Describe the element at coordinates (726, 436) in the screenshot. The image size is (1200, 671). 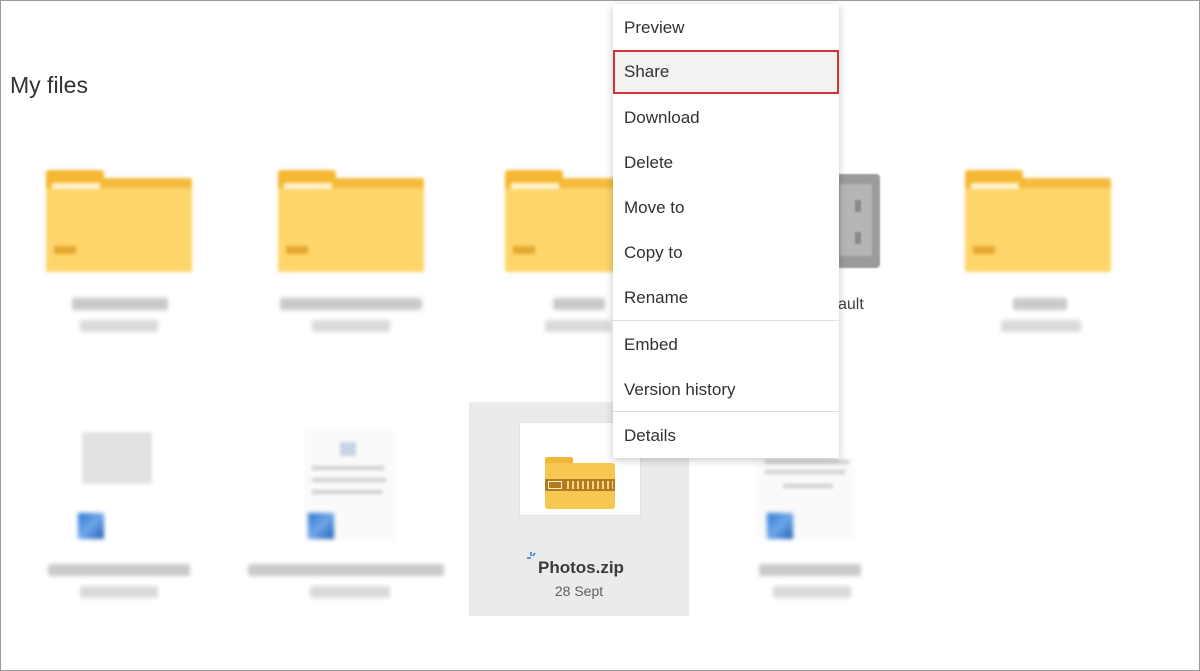
I see `menu-item-details: Details` at that location.